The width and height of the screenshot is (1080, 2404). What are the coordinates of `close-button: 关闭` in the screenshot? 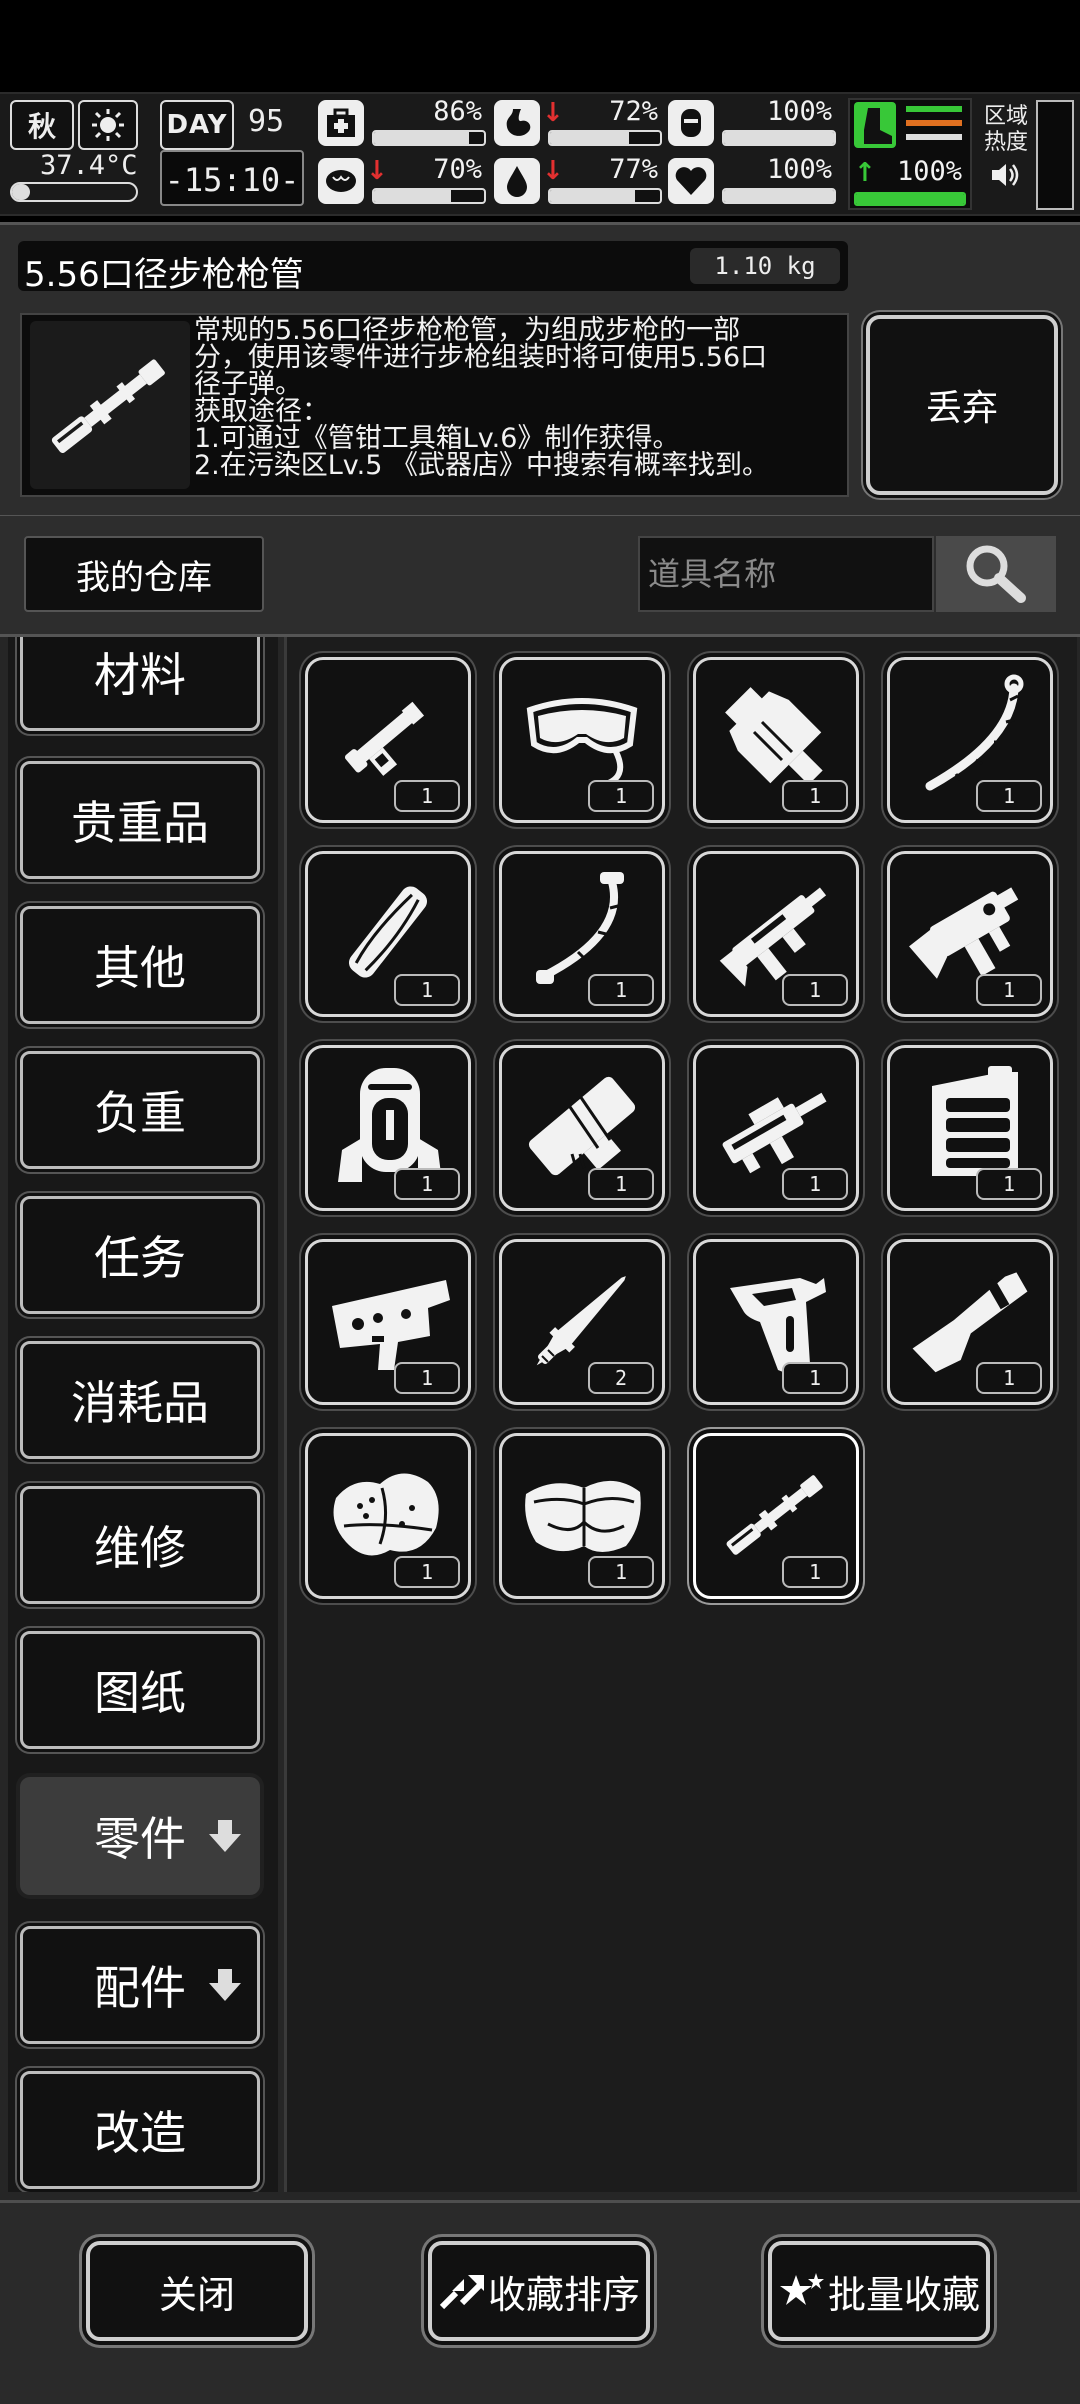 It's located at (197, 2291).